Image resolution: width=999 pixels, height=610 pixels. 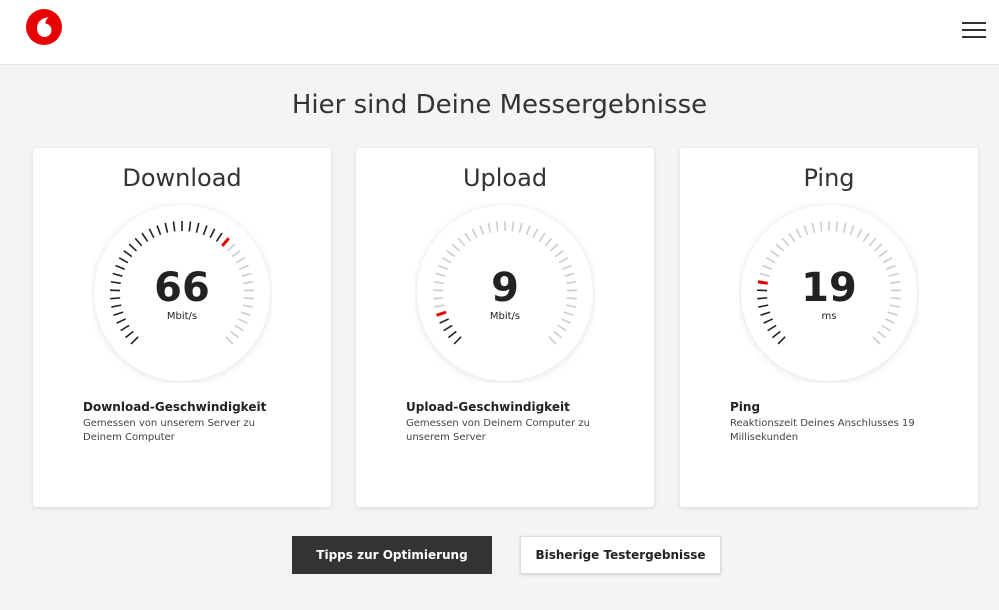 I want to click on description-title: Ping, so click(x=745, y=407).